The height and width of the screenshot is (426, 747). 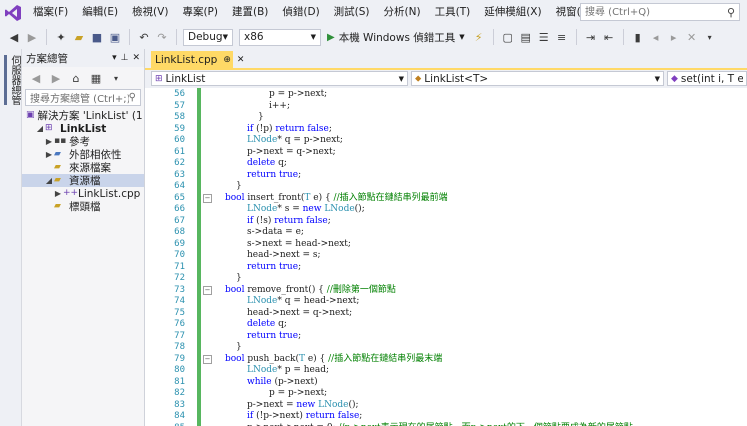 I want to click on code-line: 79 − bool push_back(T e) { //插入節點在鏈結串列最末端, so click(x=446, y=360).